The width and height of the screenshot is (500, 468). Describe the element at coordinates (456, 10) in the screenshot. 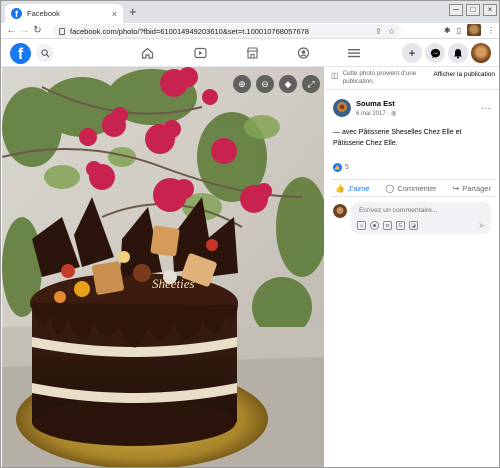

I see `minimize-button: ─` at that location.